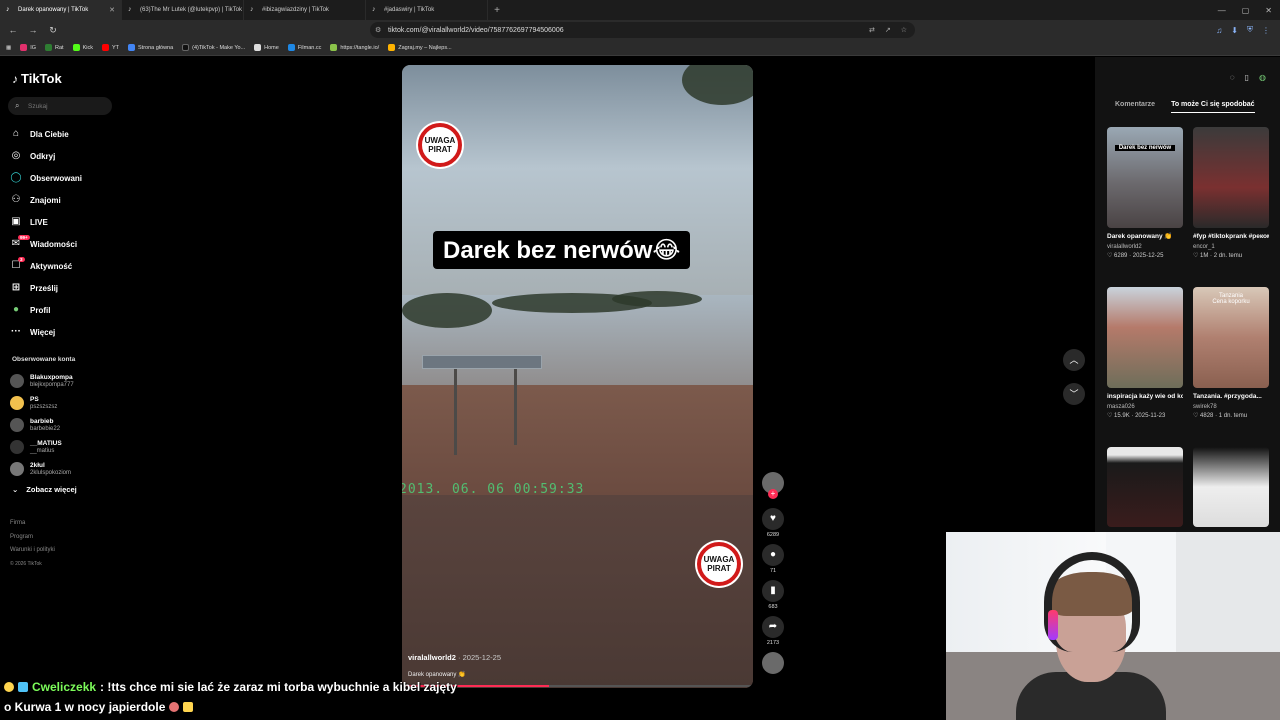 The width and height of the screenshot is (1280, 720). What do you see at coordinates (64, 425) in the screenshot?
I see `followed-account: barbieb barbebie22` at bounding box center [64, 425].